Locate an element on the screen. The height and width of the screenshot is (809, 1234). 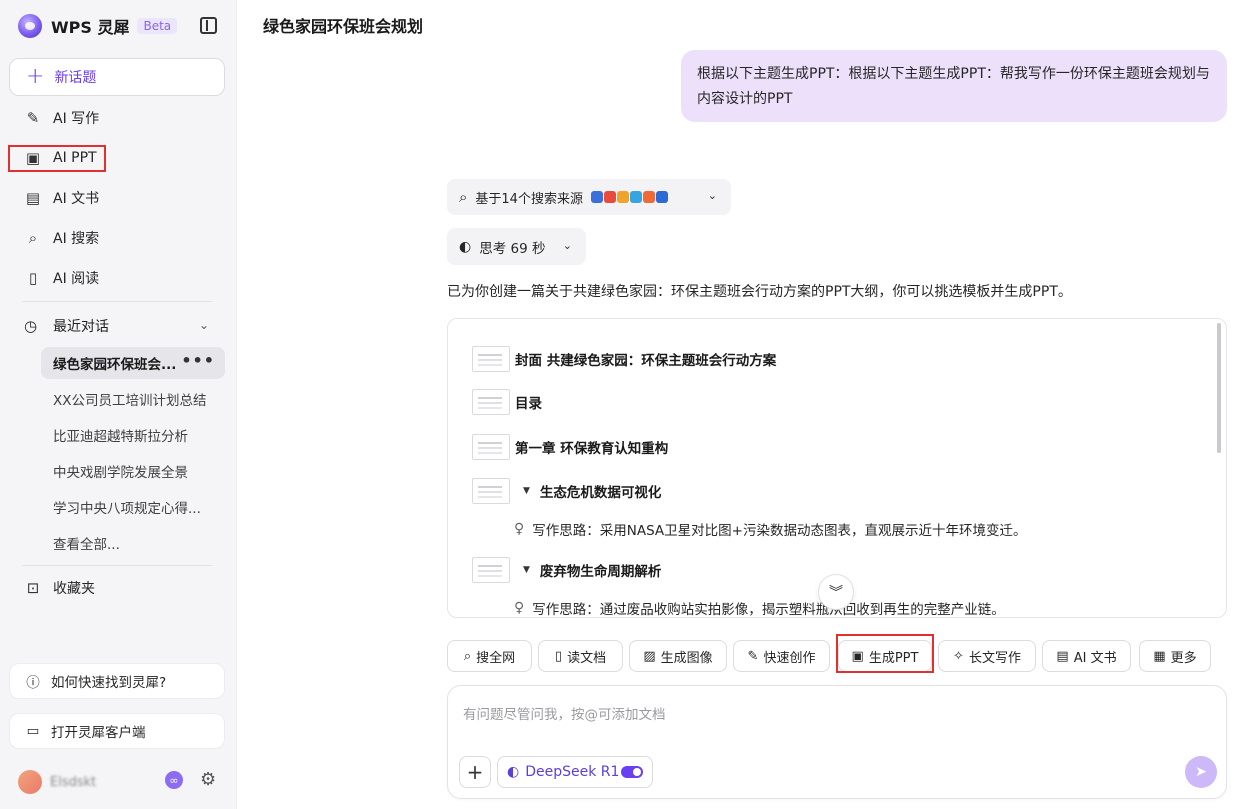
writing-idea-text: 写作思路：采用NASA卫星对比图+污染数据动态图表，直观展示近十年环境变迁。 is located at coordinates (779, 531).